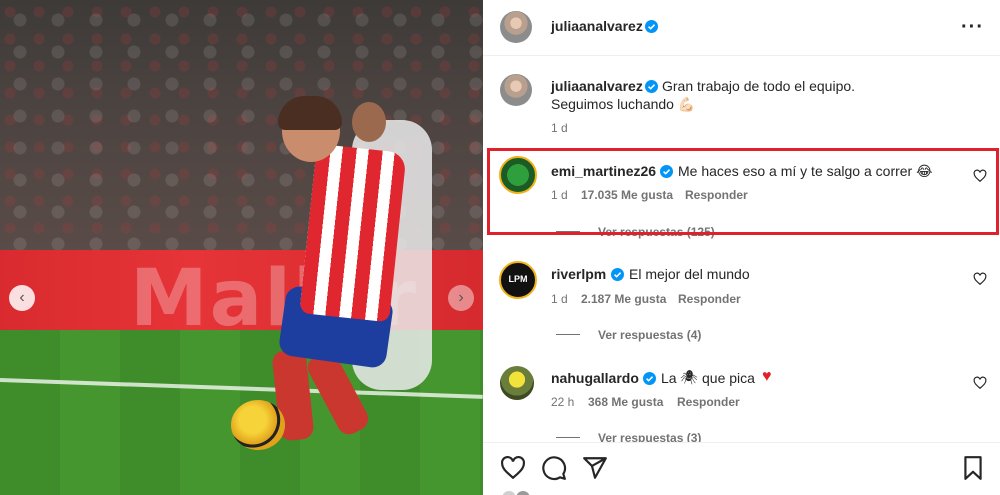 Image resolution: width=1000 pixels, height=495 pixels. Describe the element at coordinates (623, 299) in the screenshot. I see `comment-likes: 2.187 Me gusta` at that location.